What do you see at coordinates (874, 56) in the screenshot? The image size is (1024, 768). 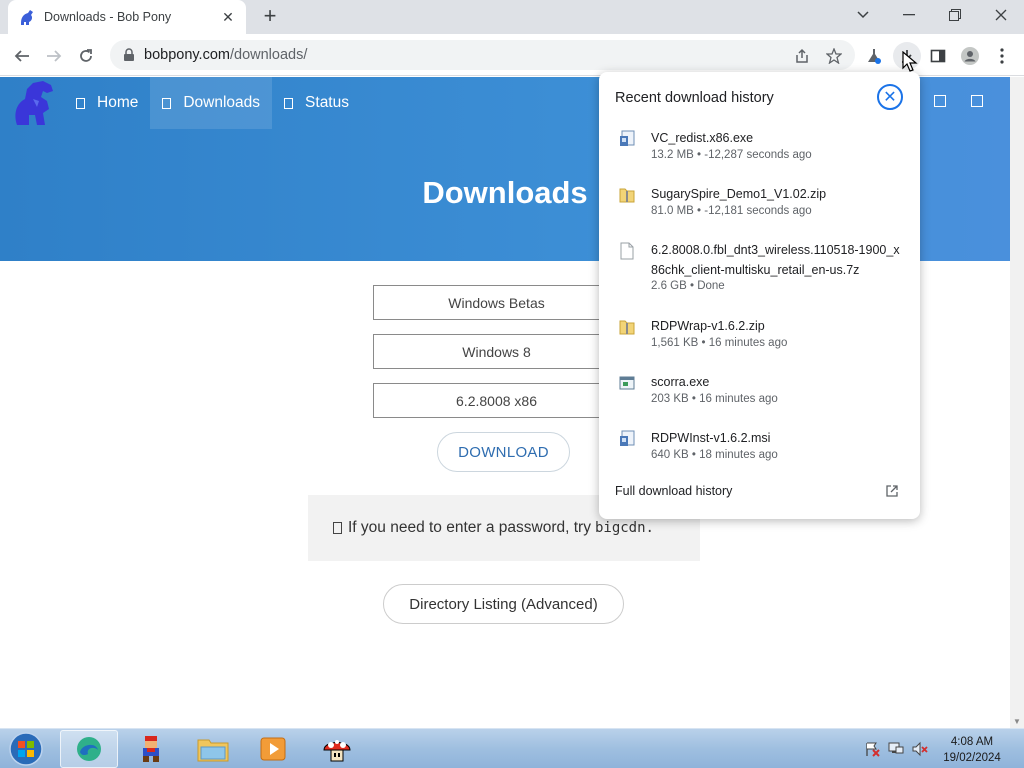 I see `labs-flask-icon` at bounding box center [874, 56].